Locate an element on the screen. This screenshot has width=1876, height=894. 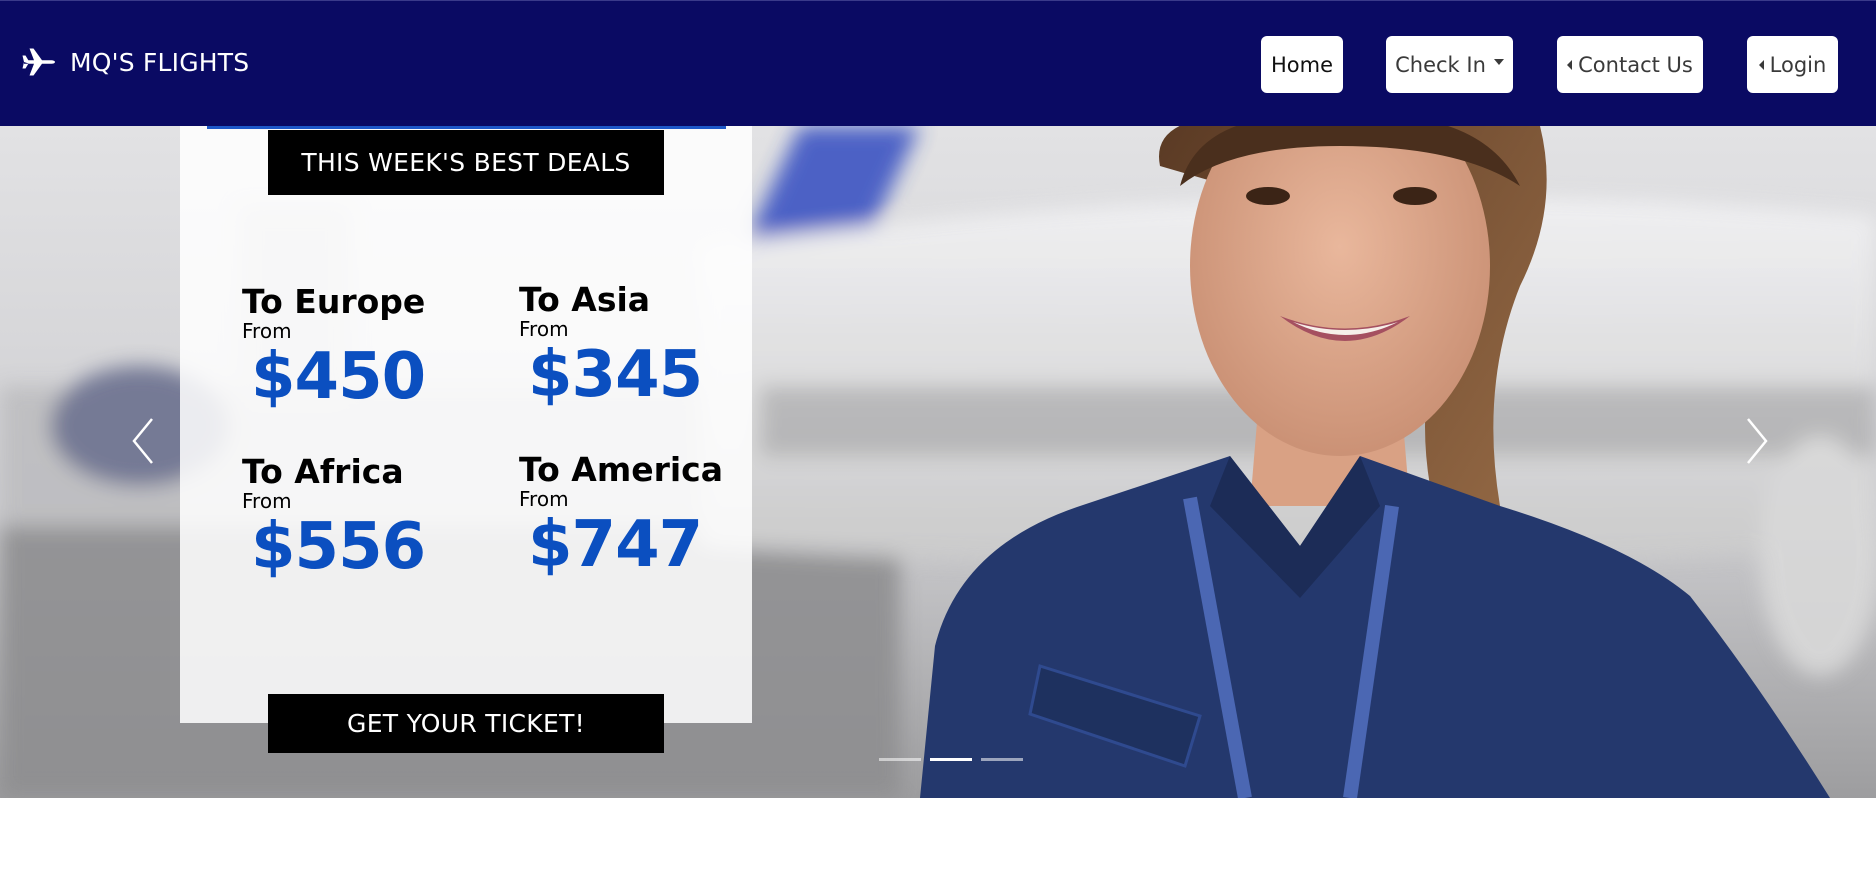
chevron-left-icon is located at coordinates (142, 441).